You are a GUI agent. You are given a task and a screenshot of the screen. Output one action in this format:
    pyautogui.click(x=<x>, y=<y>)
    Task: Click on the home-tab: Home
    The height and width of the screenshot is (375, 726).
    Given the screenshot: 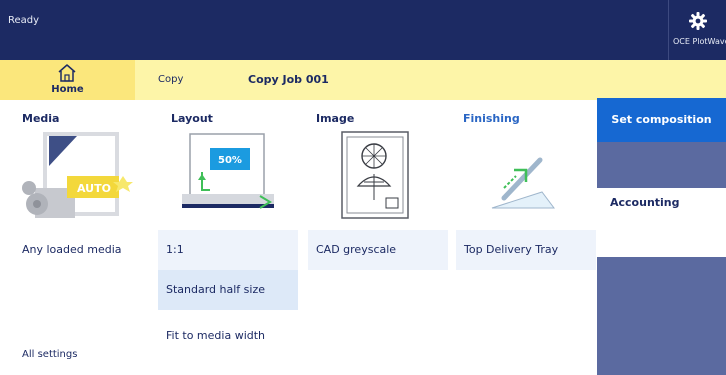 What is the action you would take?
    pyautogui.click(x=67, y=80)
    